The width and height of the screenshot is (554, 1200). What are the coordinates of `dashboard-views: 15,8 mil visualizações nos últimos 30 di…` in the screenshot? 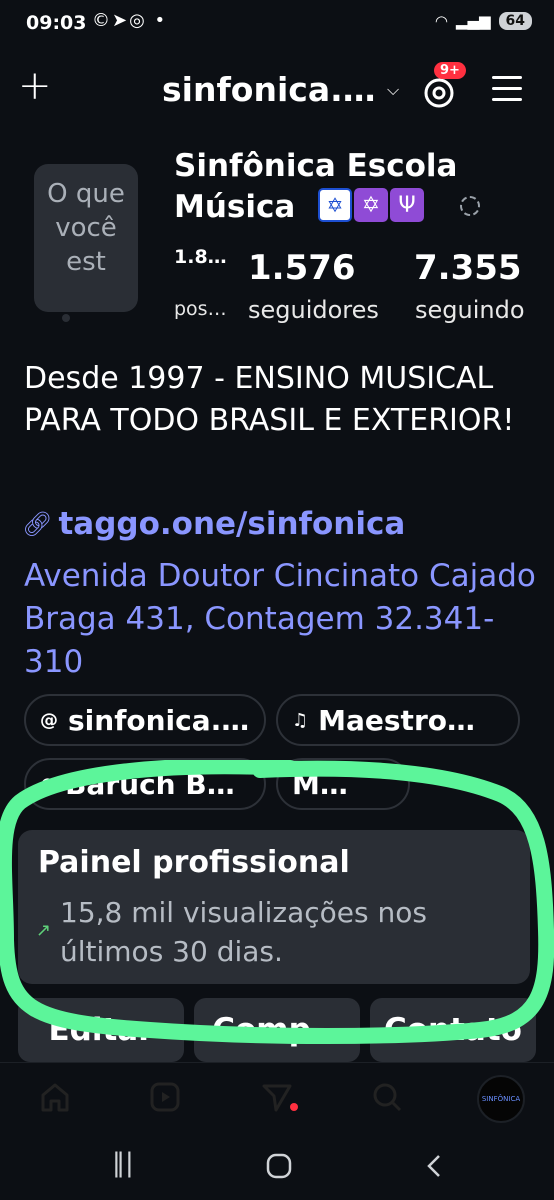 It's located at (243, 932).